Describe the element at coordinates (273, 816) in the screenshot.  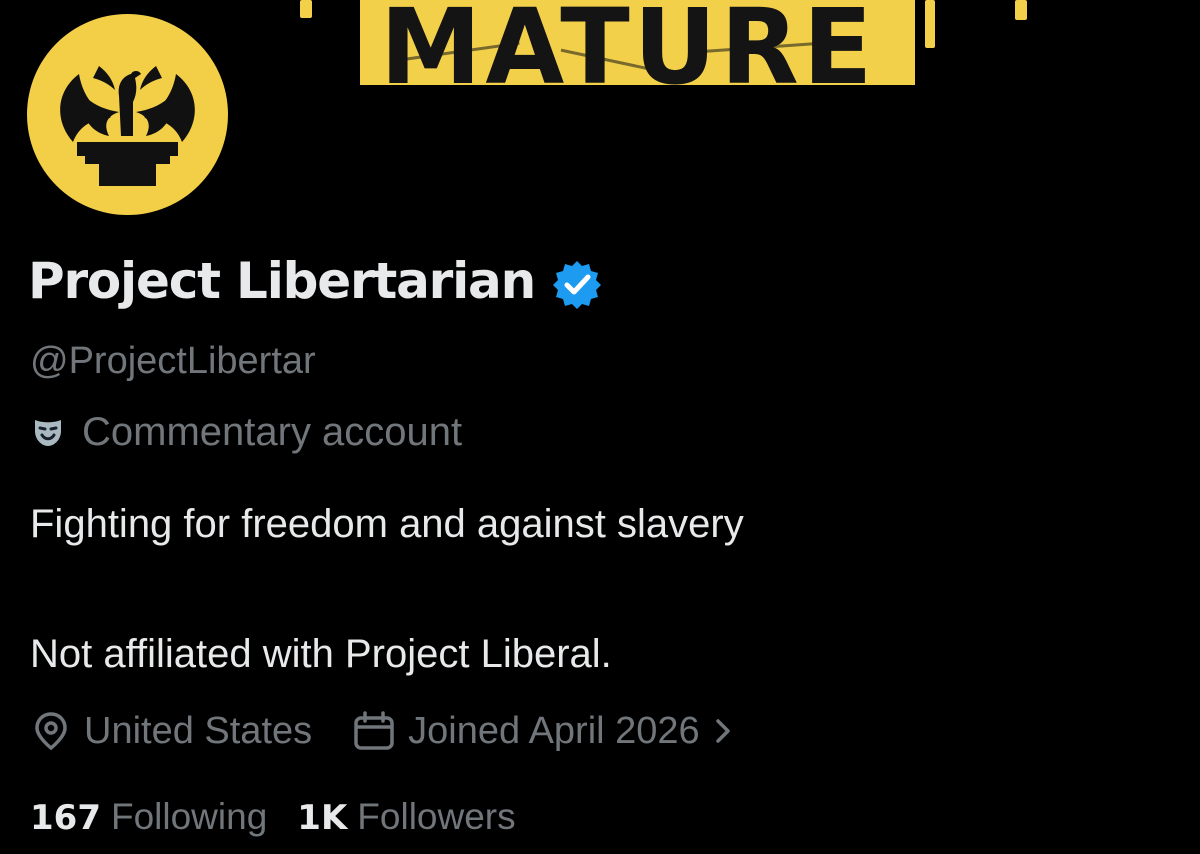
I see `follow-stats: 167 Following 1K Followers` at that location.